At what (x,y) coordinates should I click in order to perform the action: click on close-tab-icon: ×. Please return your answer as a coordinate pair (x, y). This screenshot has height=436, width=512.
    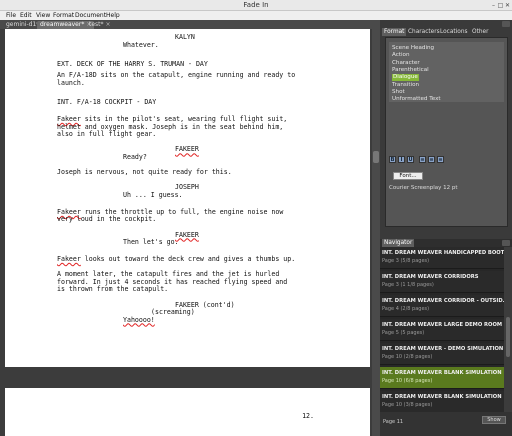
    Looking at the image, I should click on (108, 24).